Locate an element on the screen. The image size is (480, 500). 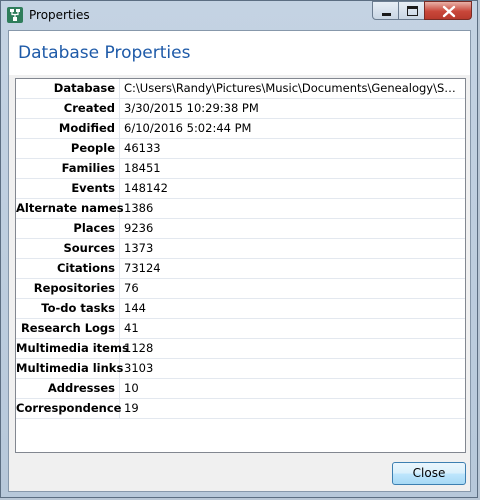
property-row: Correspondence 19 is located at coordinates (240, 409).